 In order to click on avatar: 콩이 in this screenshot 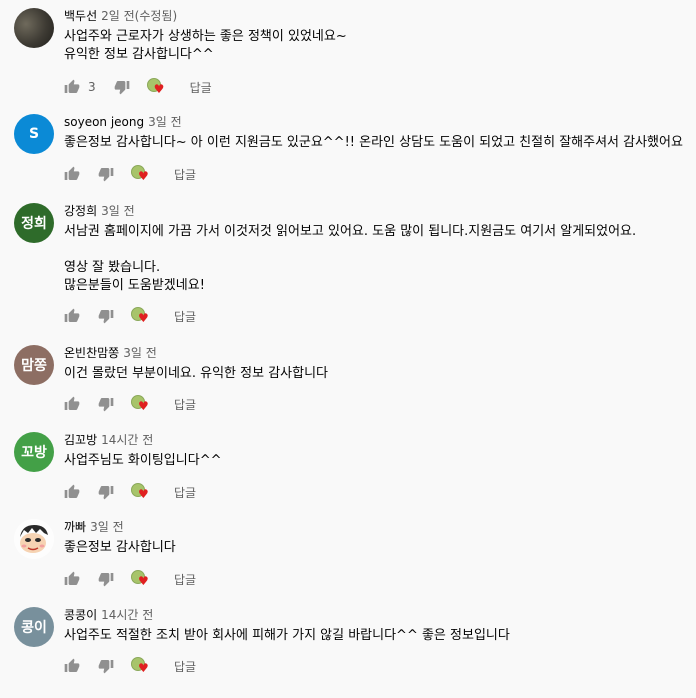, I will do `click(34, 627)`.